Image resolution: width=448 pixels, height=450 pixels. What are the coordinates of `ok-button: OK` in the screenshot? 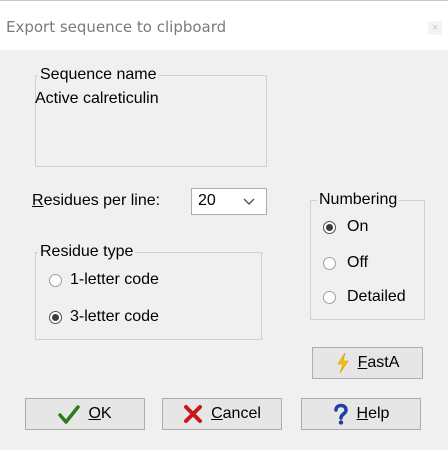 It's located at (85, 414).